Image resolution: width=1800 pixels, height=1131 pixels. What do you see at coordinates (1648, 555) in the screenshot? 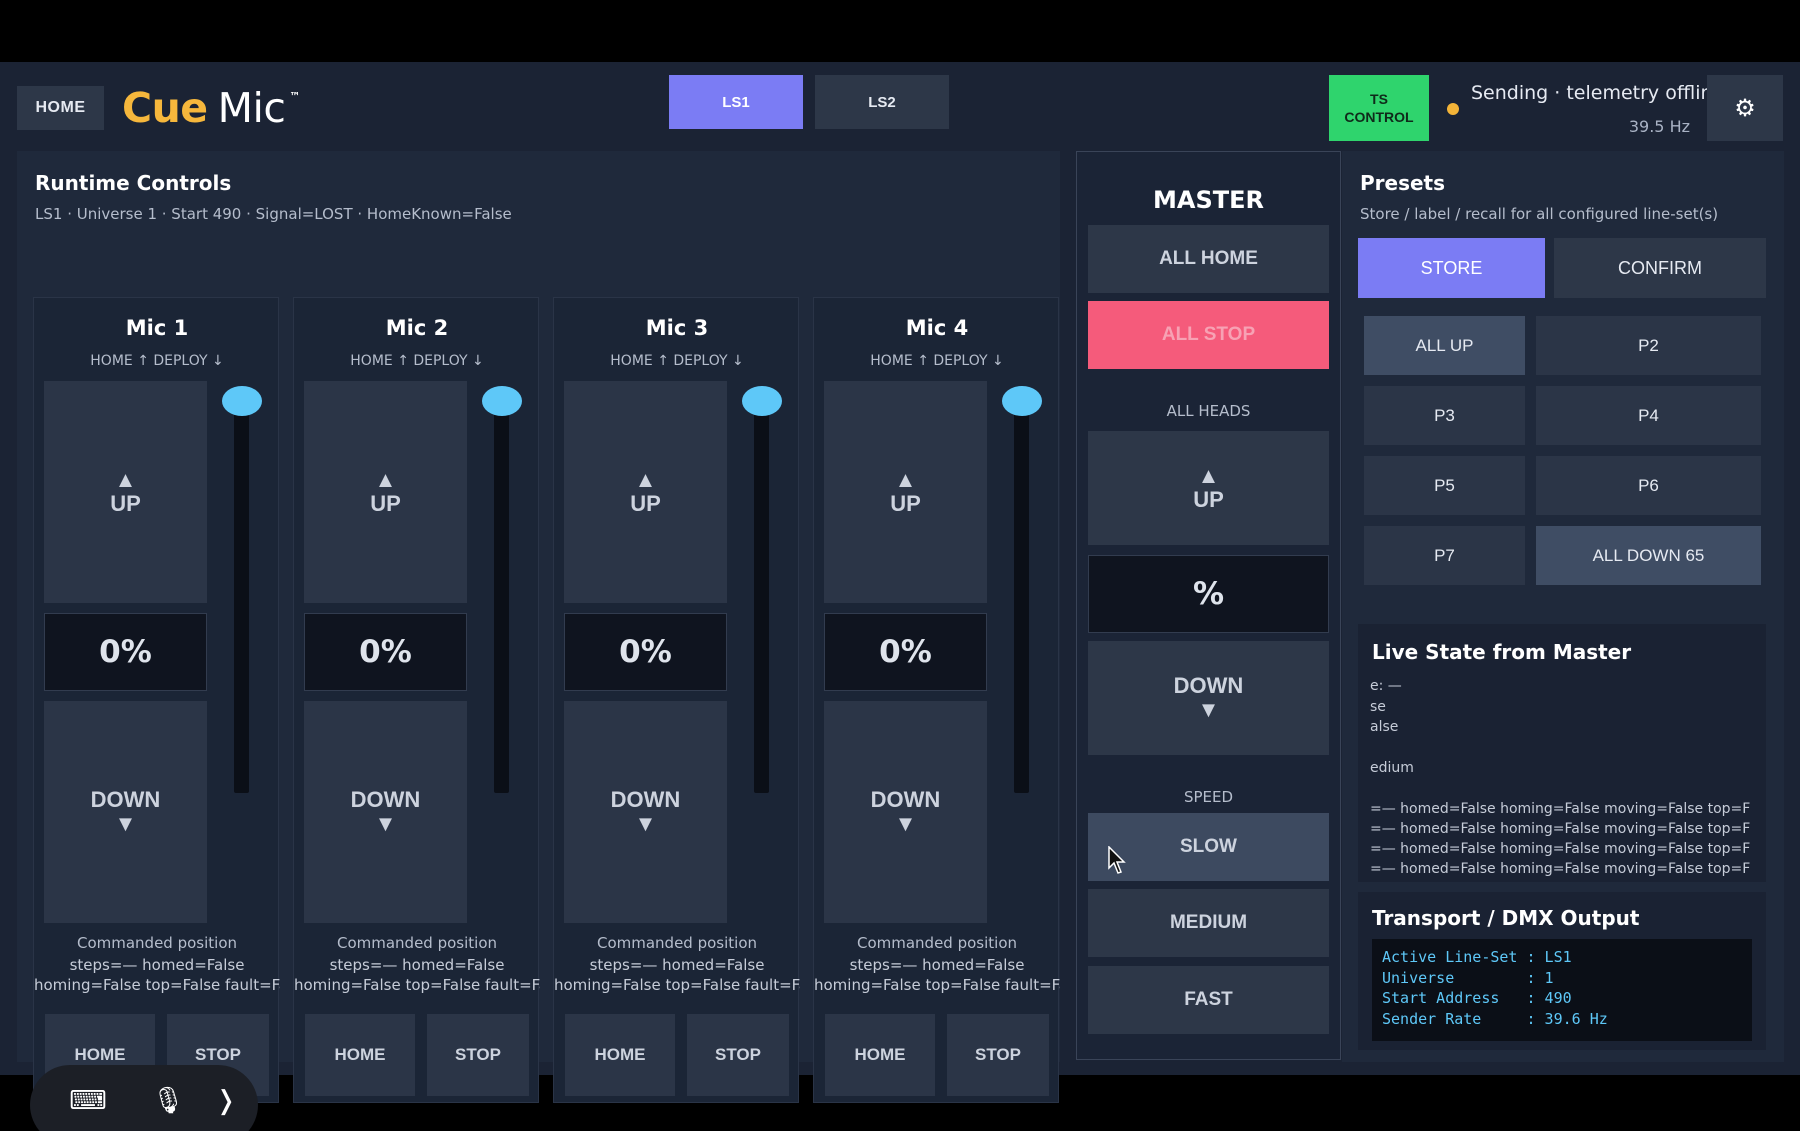
I see `preset-slot-all-down-65: ALL DOWN 65` at bounding box center [1648, 555].